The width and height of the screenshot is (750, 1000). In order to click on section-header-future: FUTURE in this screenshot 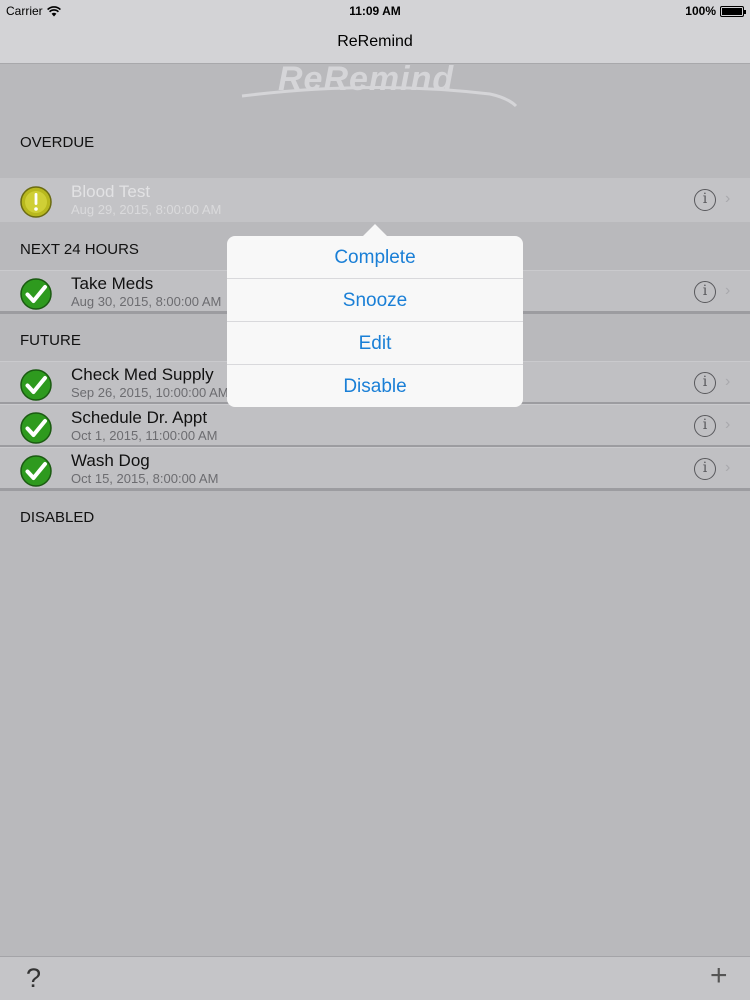, I will do `click(50, 340)`.